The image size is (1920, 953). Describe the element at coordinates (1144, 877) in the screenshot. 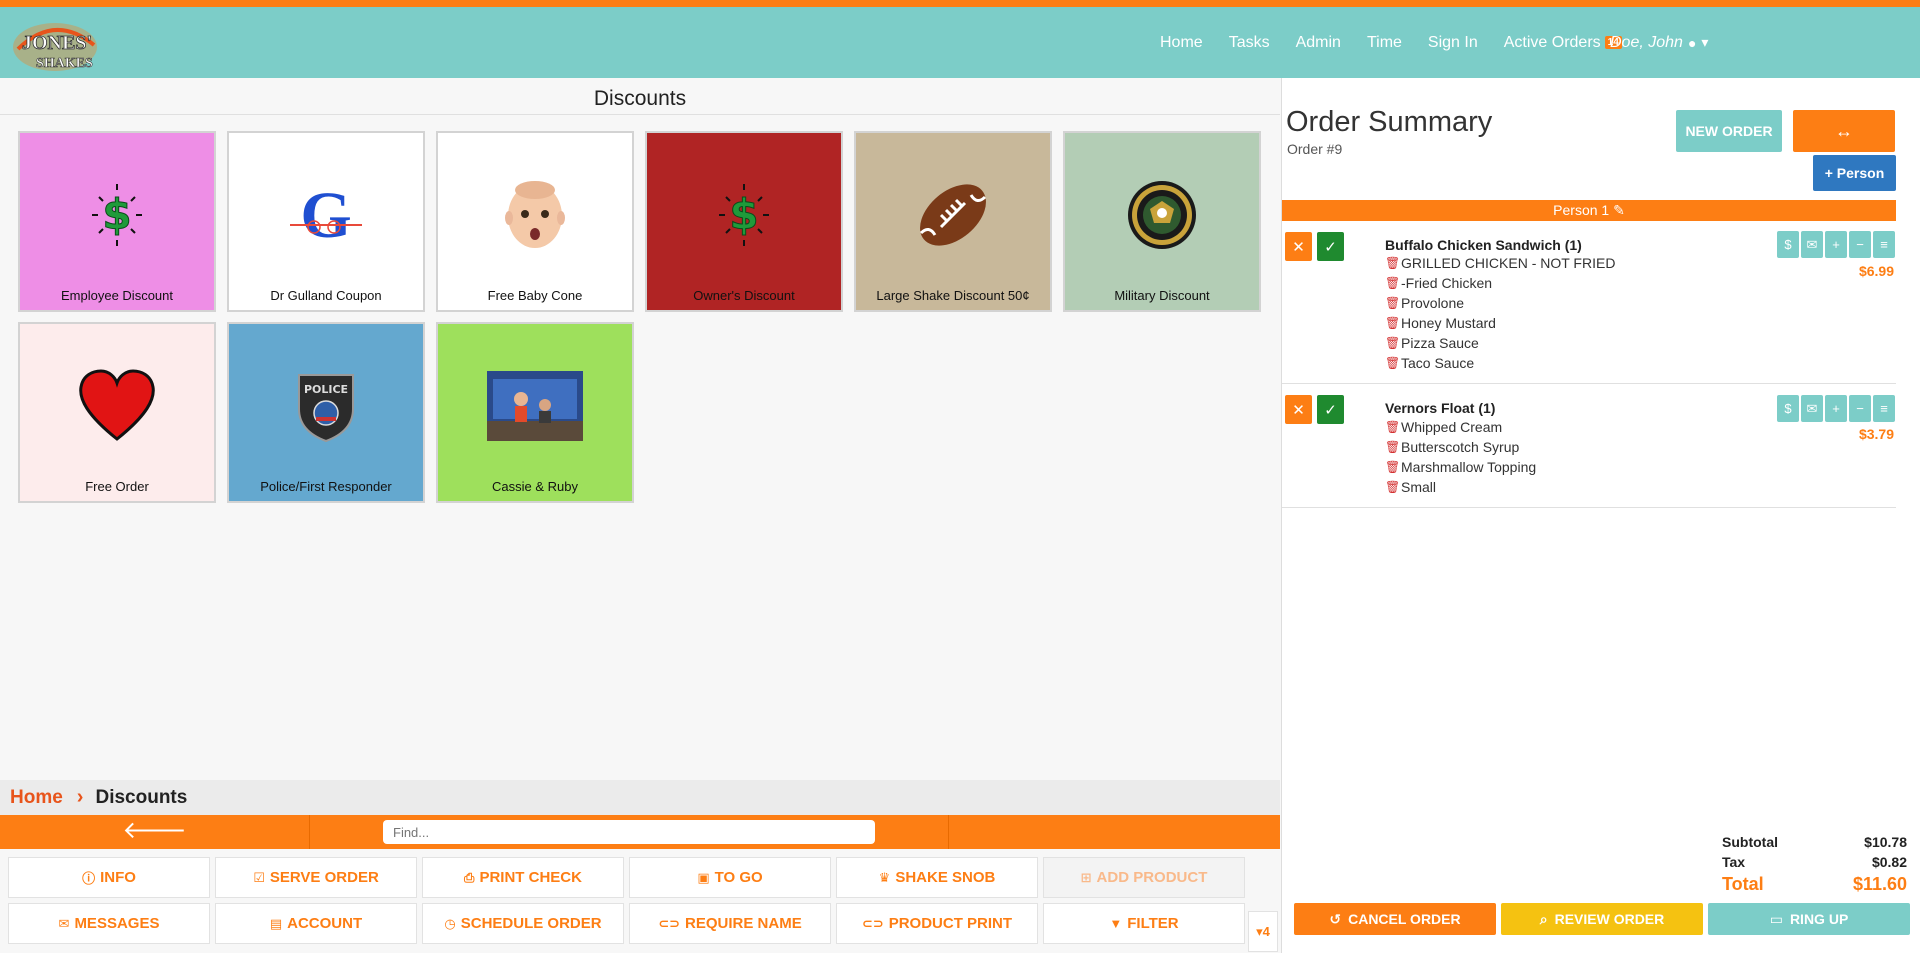

I see `add-product-button: ⊞ ADD PRODUCT` at that location.